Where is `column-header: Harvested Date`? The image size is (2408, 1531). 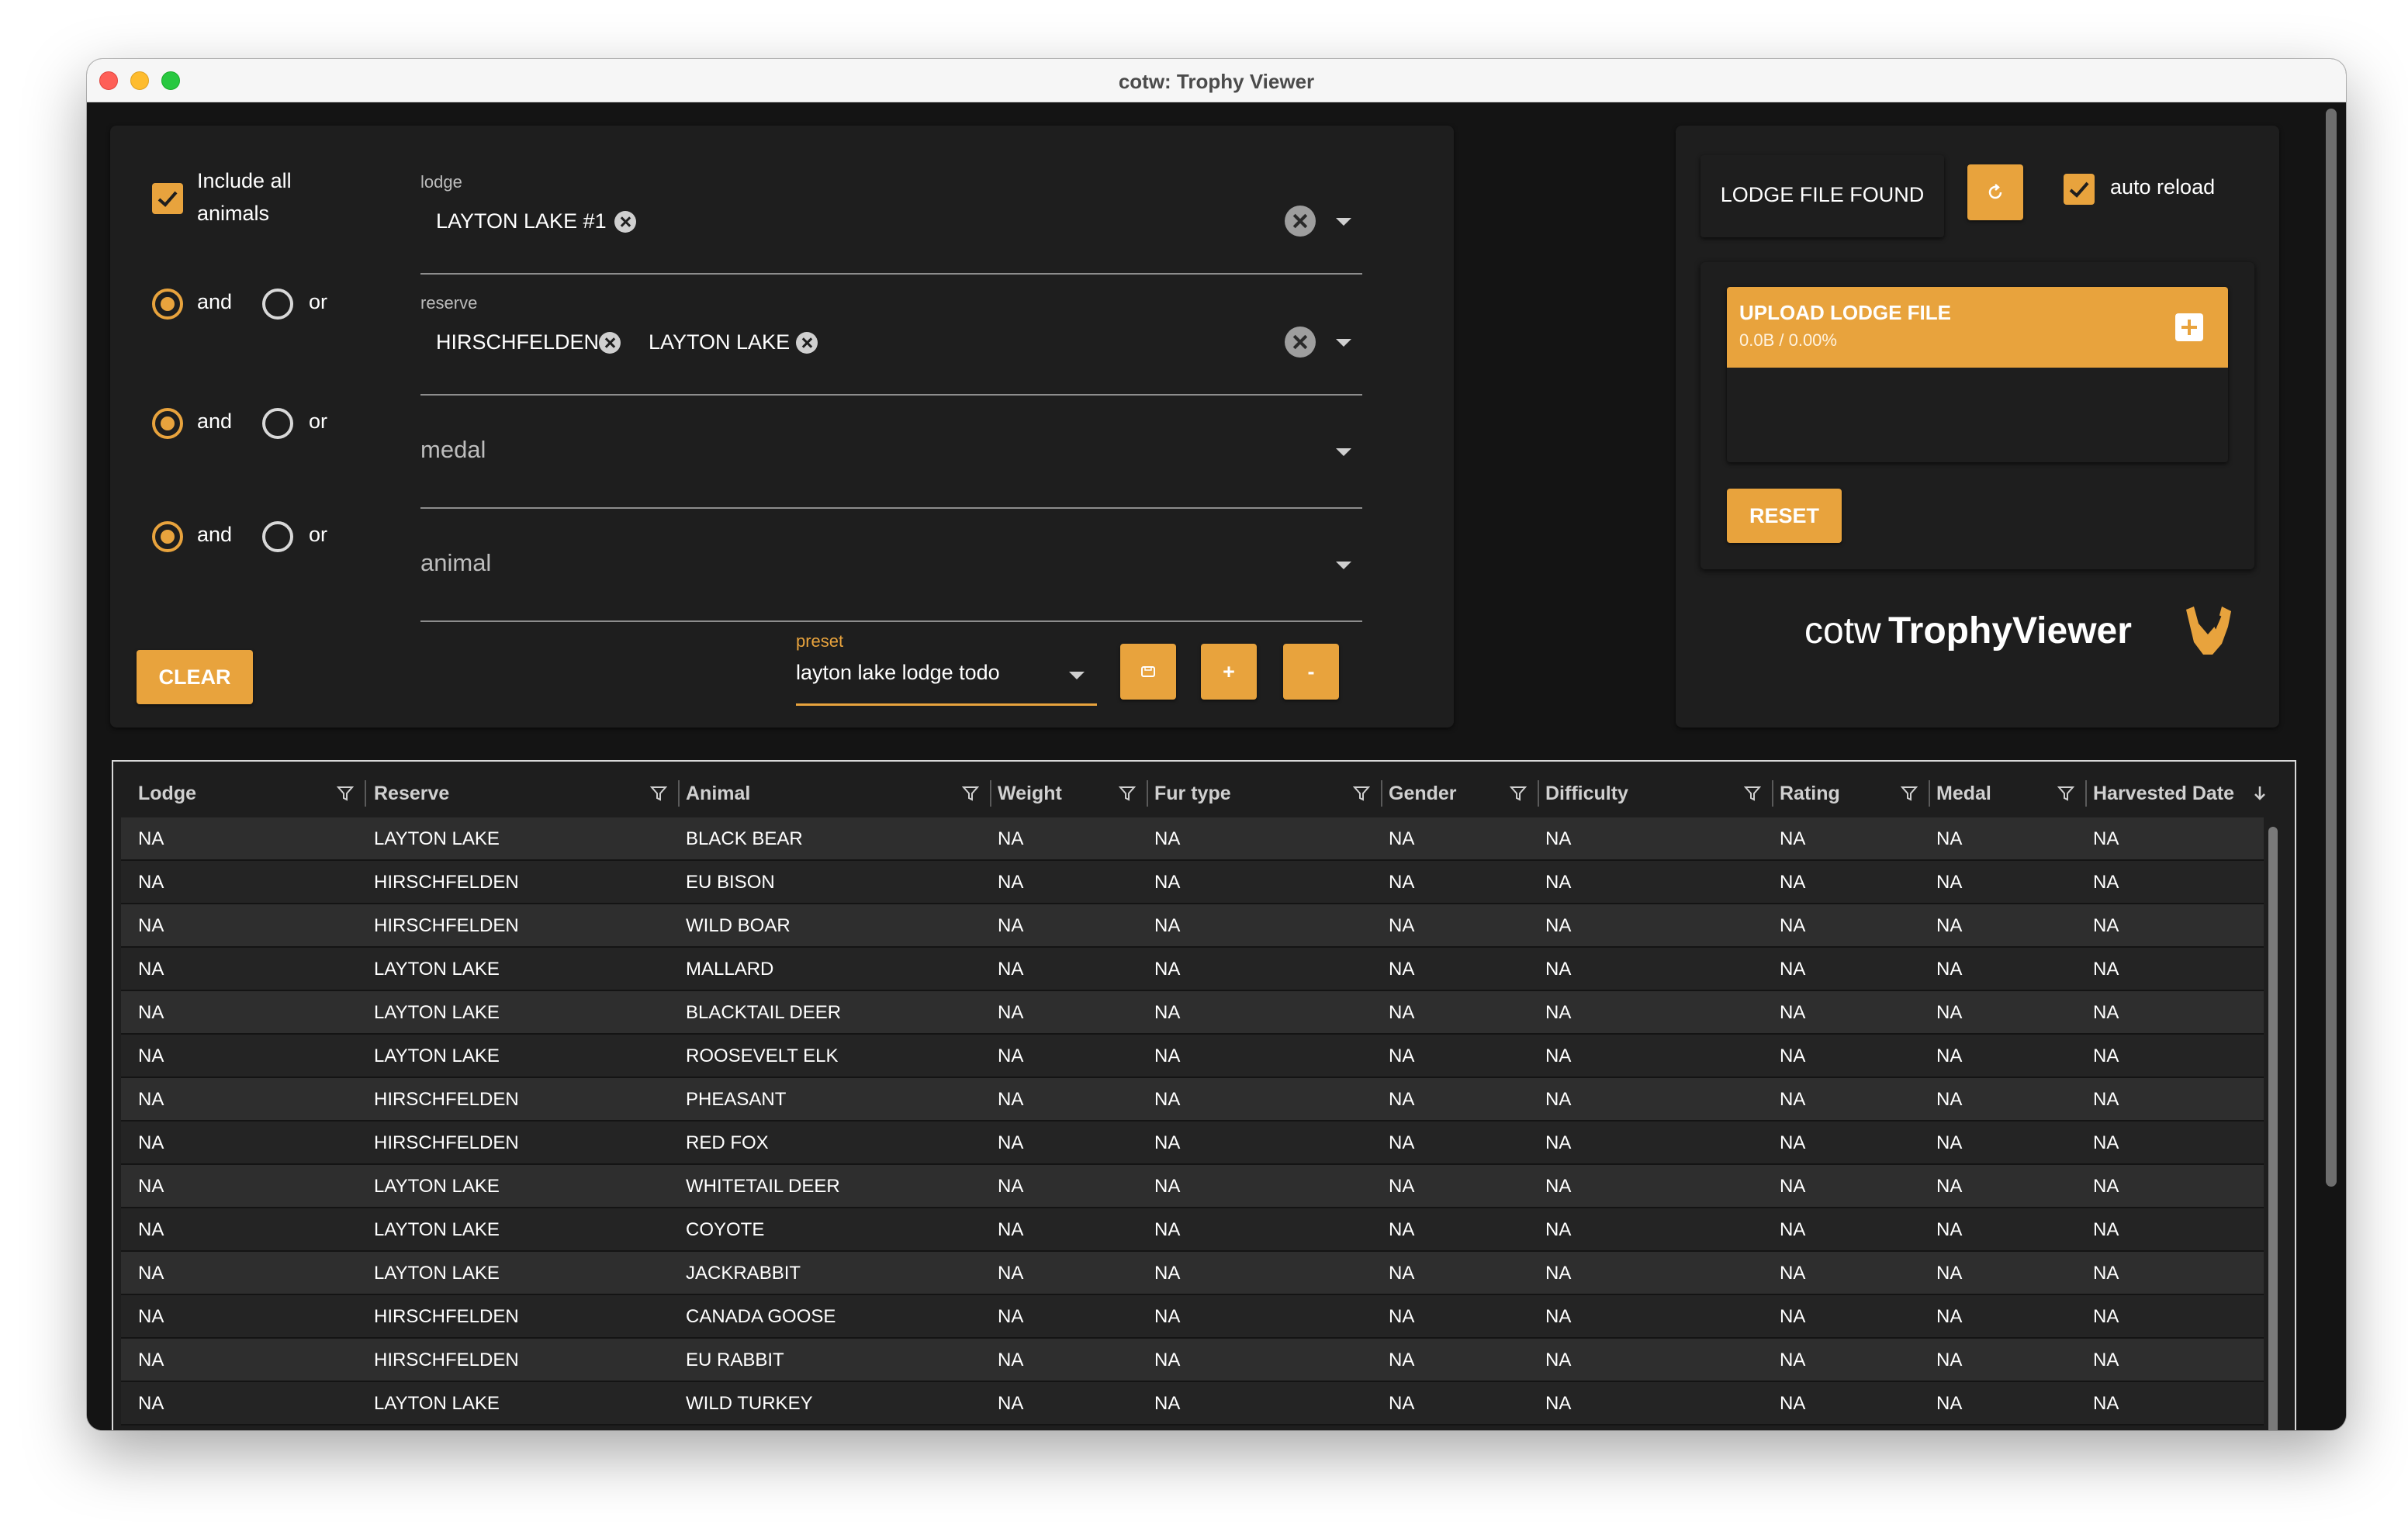 column-header: Harvested Date is located at coordinates (2163, 793).